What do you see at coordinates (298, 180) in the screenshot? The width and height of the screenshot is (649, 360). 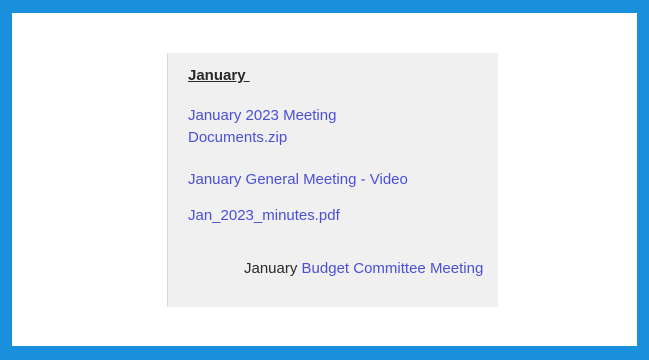 I see `general-meeting-video-link: January General Meeting - Video` at bounding box center [298, 180].